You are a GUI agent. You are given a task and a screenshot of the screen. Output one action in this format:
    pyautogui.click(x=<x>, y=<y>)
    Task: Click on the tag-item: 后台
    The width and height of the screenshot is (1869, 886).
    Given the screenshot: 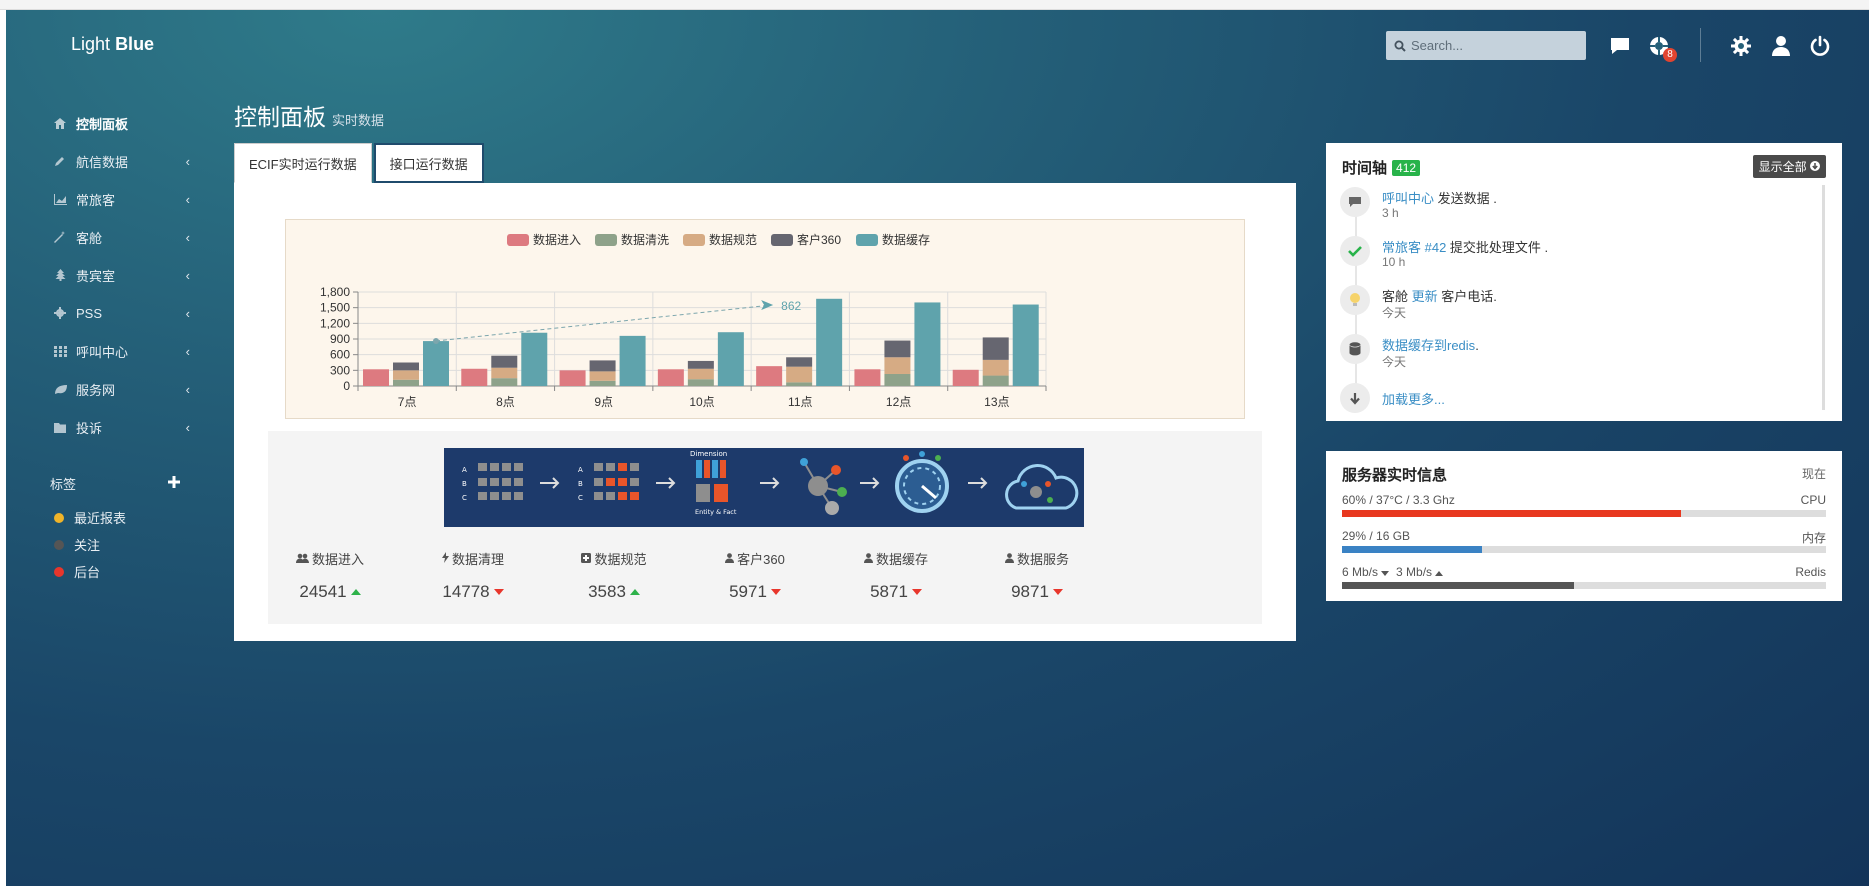 What is the action you would take?
    pyautogui.click(x=77, y=571)
    